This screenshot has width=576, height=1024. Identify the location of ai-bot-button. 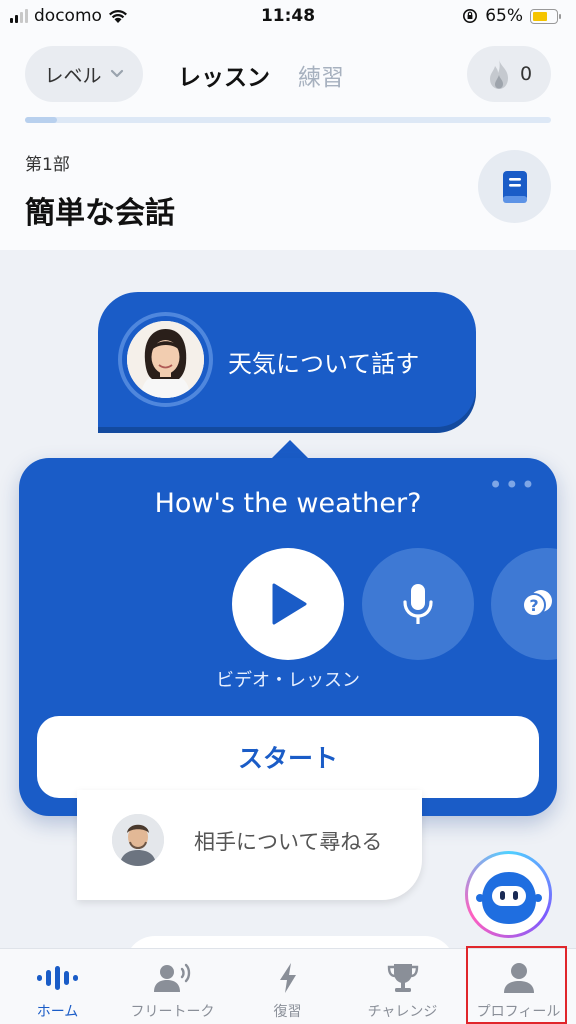
(508, 894).